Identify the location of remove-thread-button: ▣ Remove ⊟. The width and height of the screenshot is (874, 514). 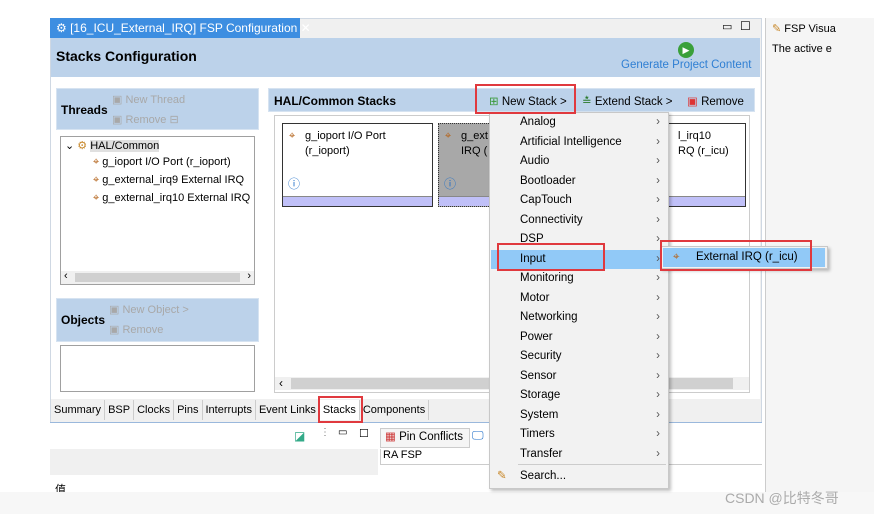
(145, 119).